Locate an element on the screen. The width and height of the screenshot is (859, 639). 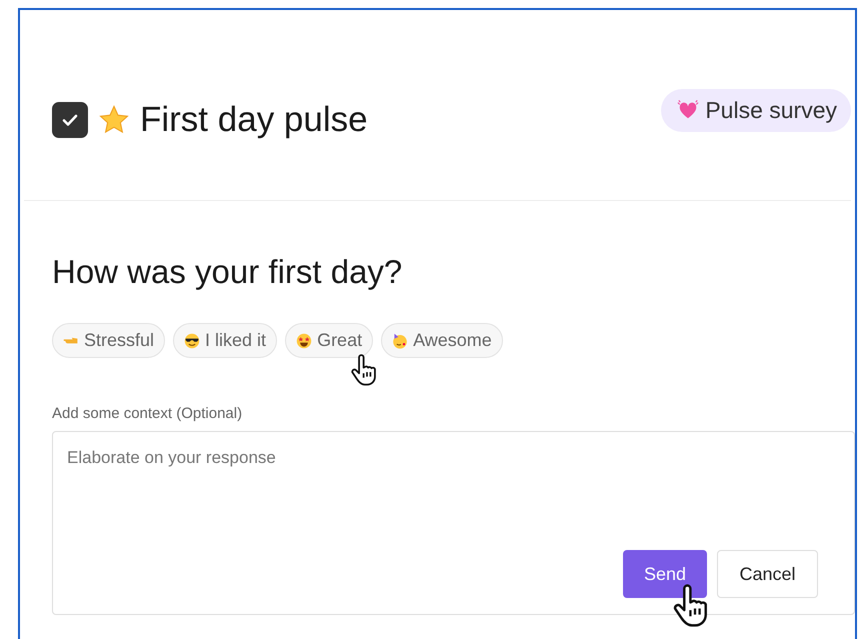
sunglasses-face-icon is located at coordinates (192, 340).